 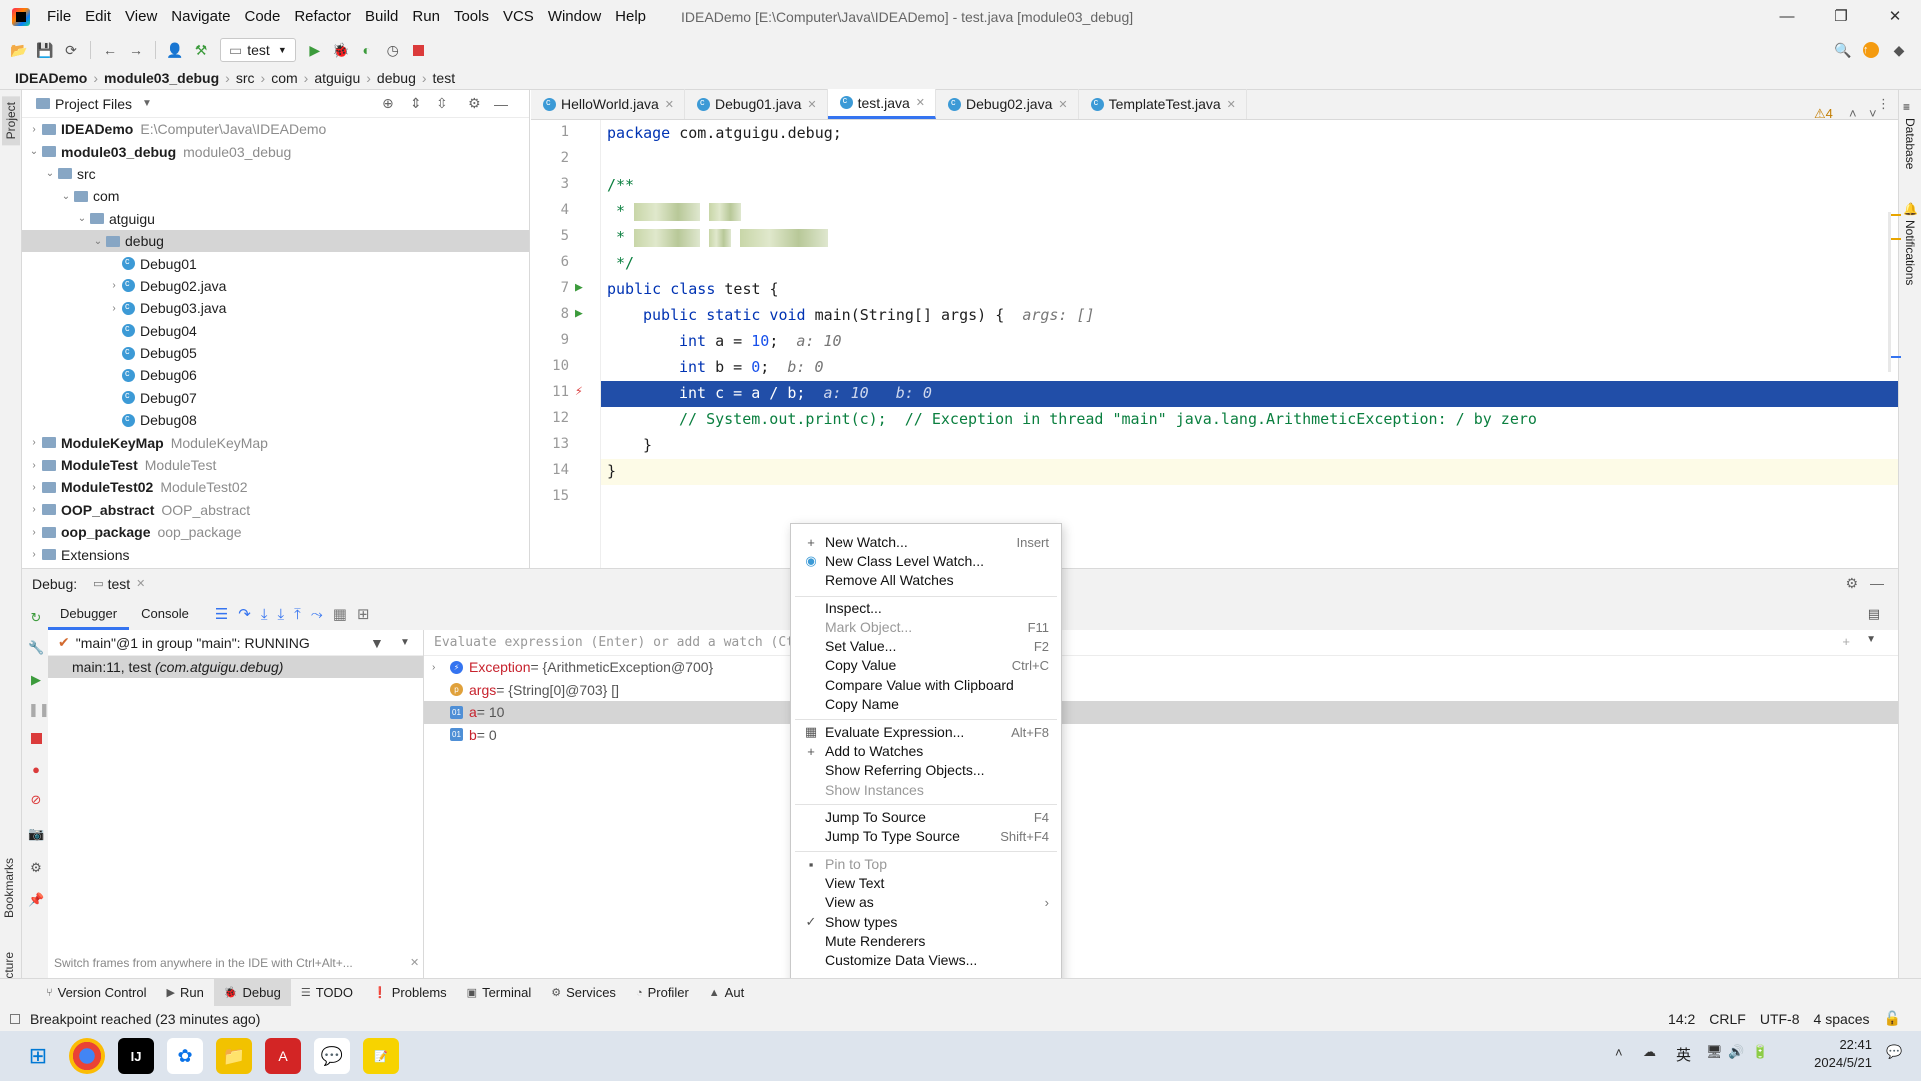 I want to click on frames-list-icon: ☰, so click(x=221, y=614).